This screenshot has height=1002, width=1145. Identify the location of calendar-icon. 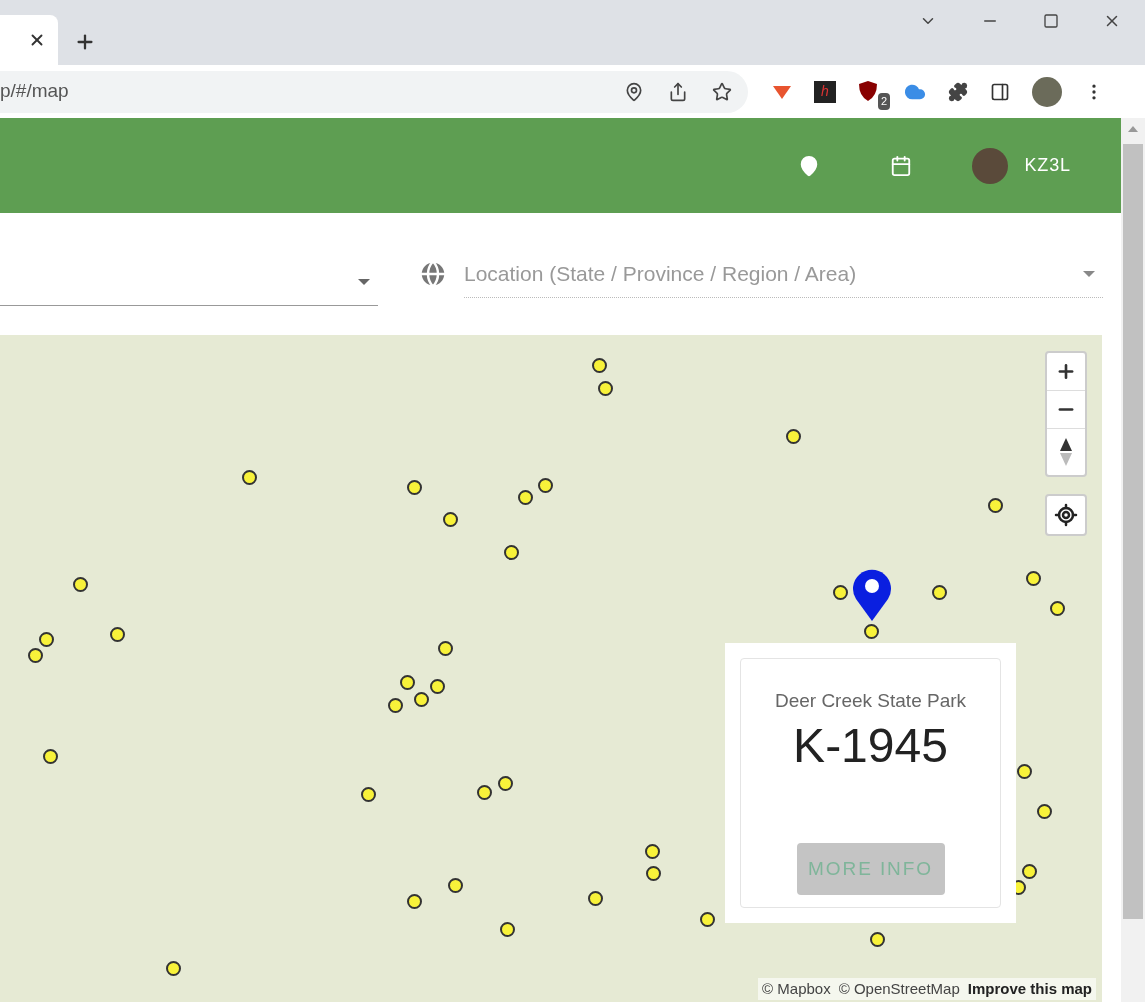
(901, 165).